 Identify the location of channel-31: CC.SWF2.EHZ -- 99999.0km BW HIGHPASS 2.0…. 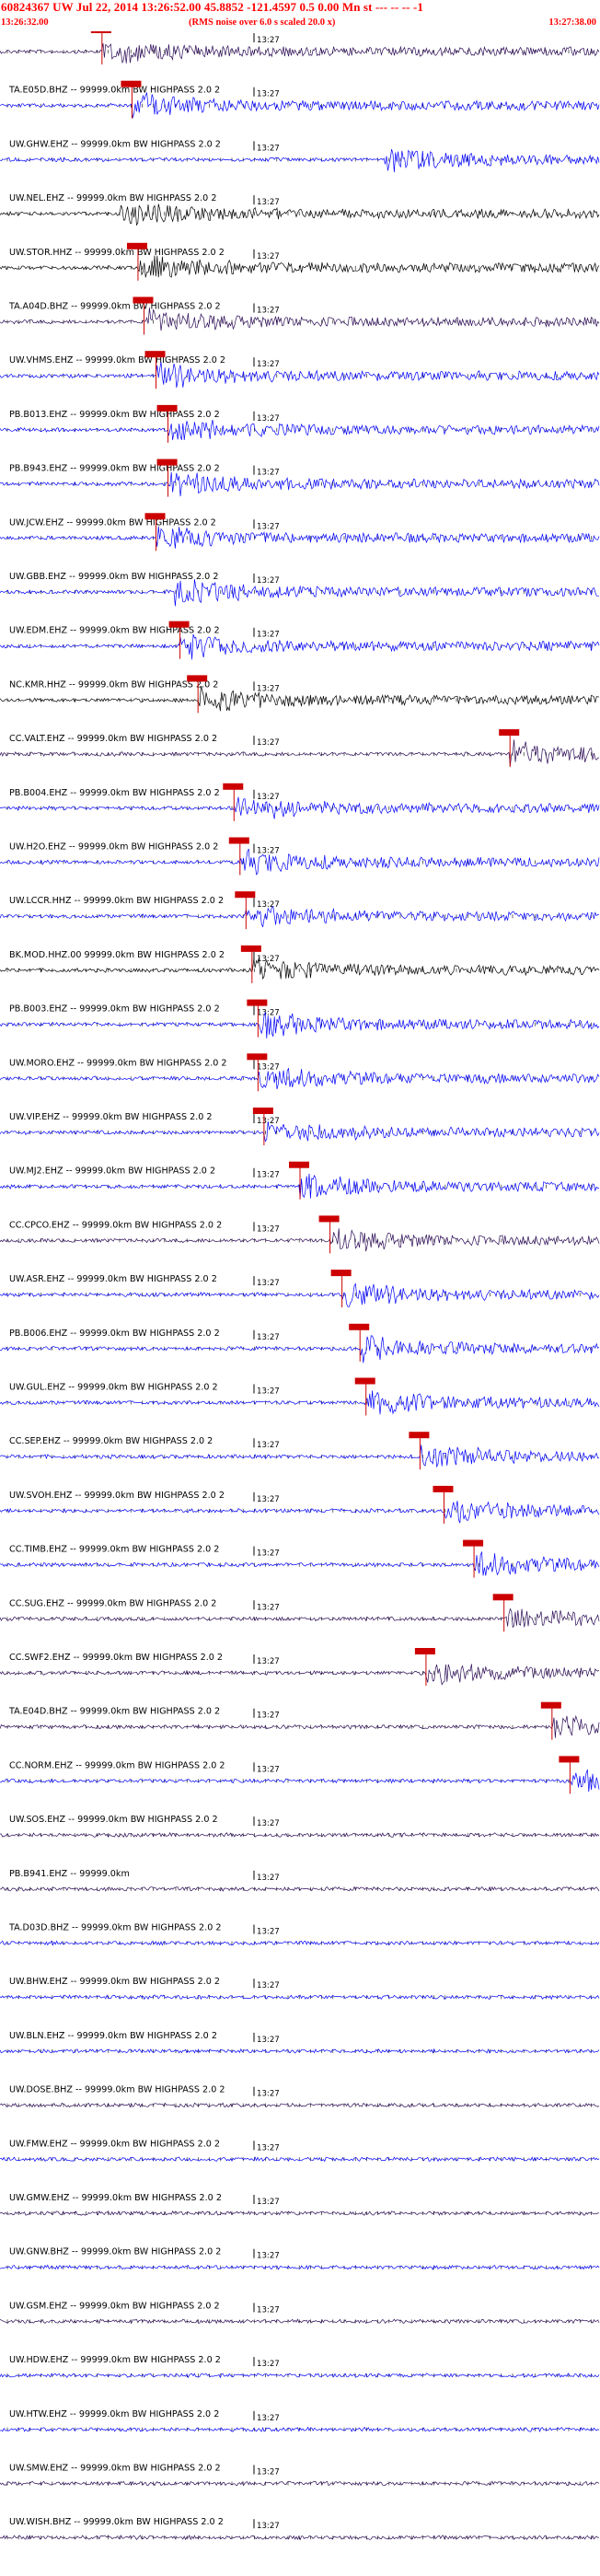
(300, 1667).